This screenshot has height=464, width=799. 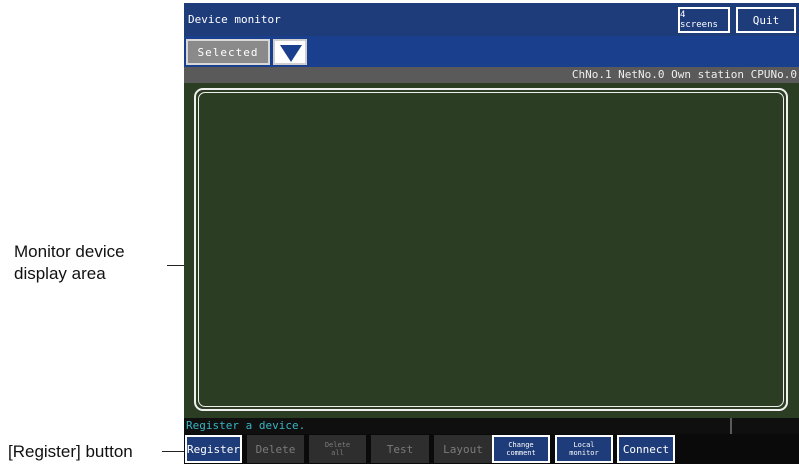 What do you see at coordinates (234, 19) in the screenshot?
I see `window-title: Device monitor` at bounding box center [234, 19].